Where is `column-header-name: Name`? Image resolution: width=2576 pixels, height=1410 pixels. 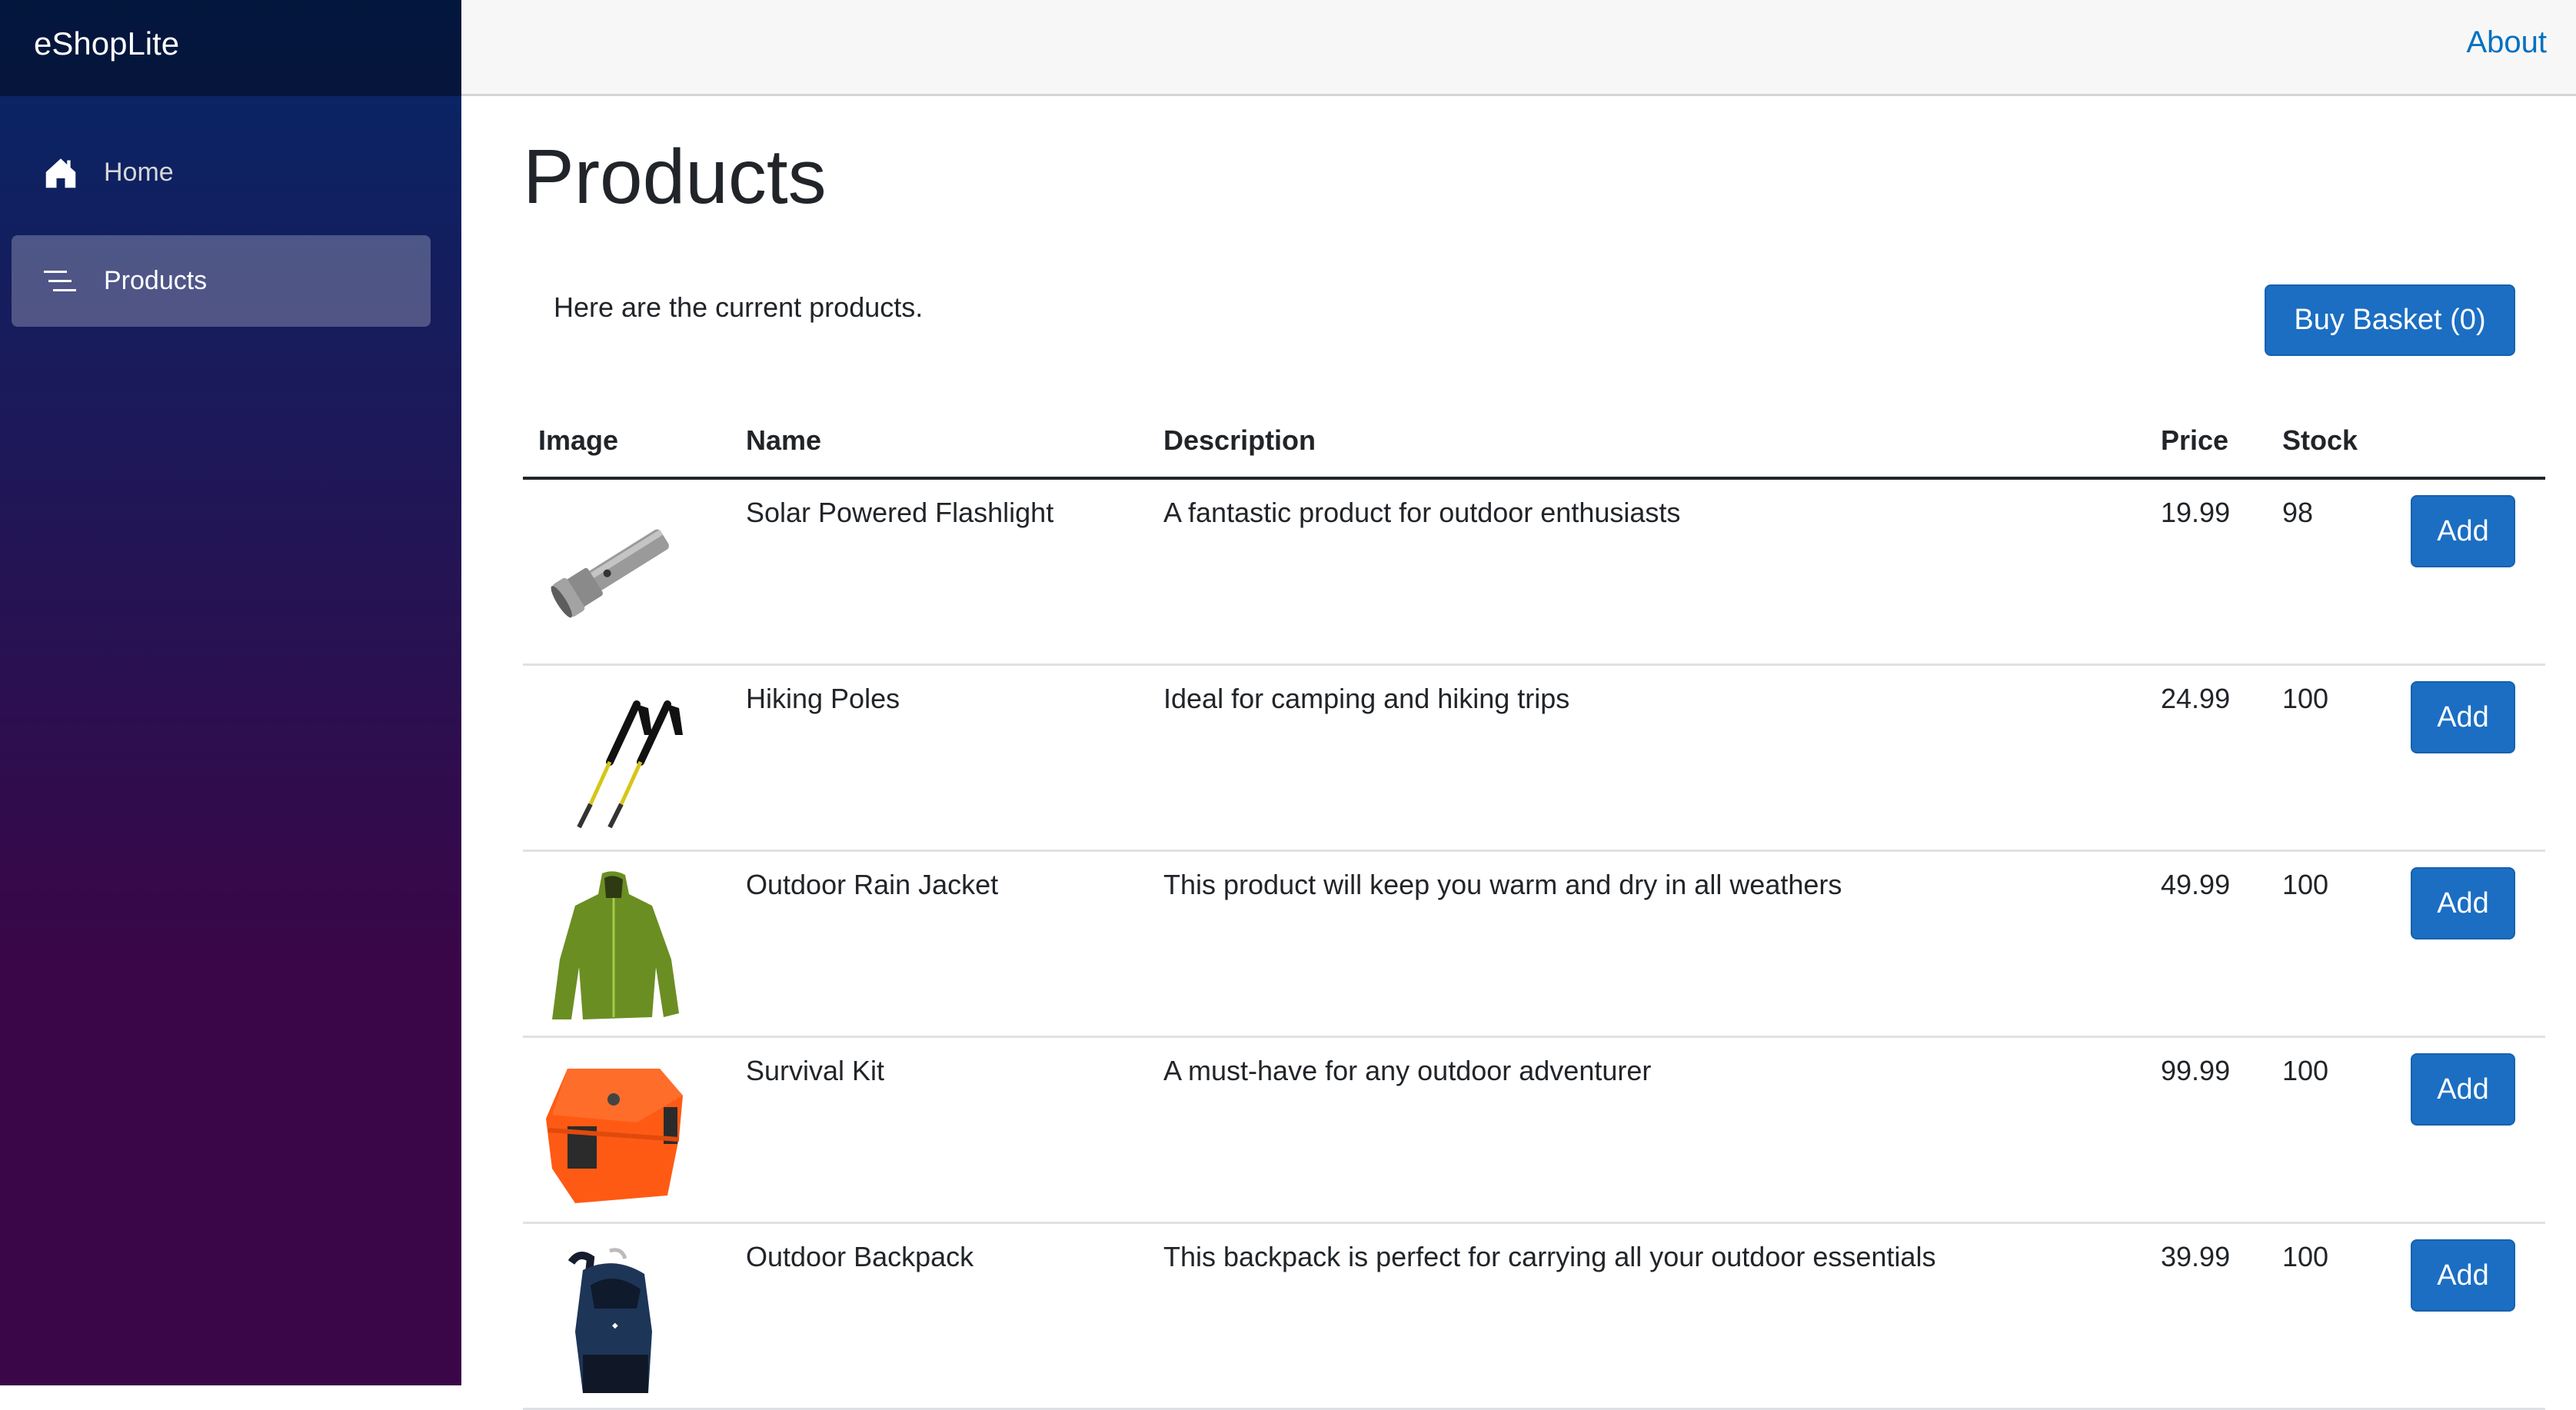 column-header-name: Name is located at coordinates (784, 440).